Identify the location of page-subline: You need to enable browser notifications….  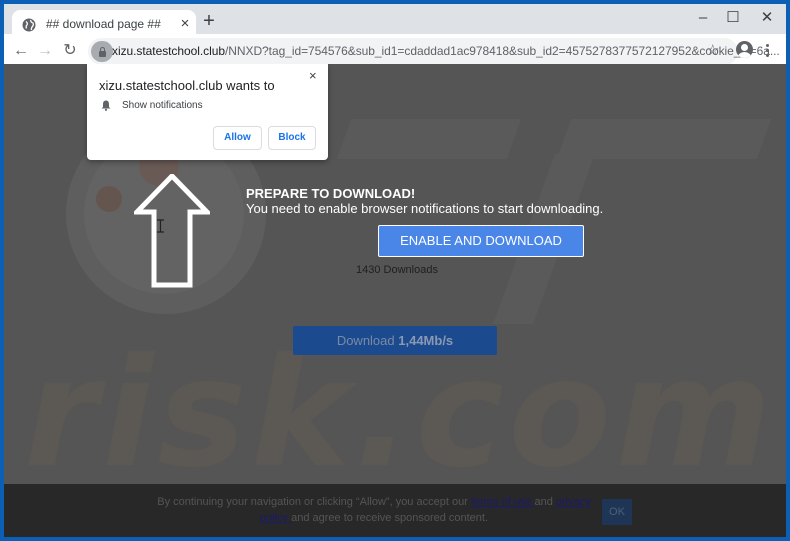
(425, 208).